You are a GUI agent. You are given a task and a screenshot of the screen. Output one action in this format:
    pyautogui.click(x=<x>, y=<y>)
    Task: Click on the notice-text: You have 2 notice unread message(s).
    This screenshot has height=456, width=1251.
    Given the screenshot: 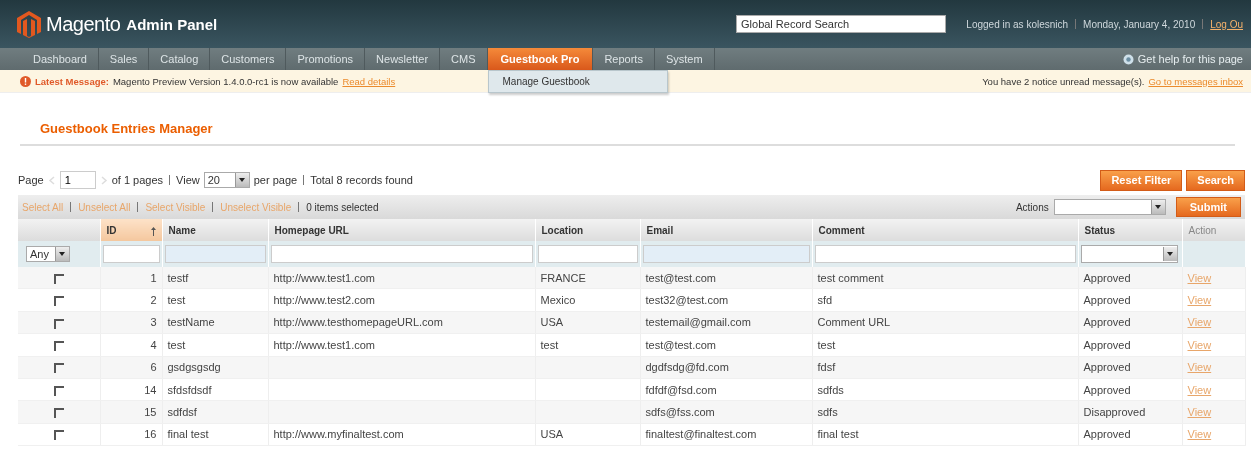 What is the action you would take?
    pyautogui.click(x=1063, y=81)
    